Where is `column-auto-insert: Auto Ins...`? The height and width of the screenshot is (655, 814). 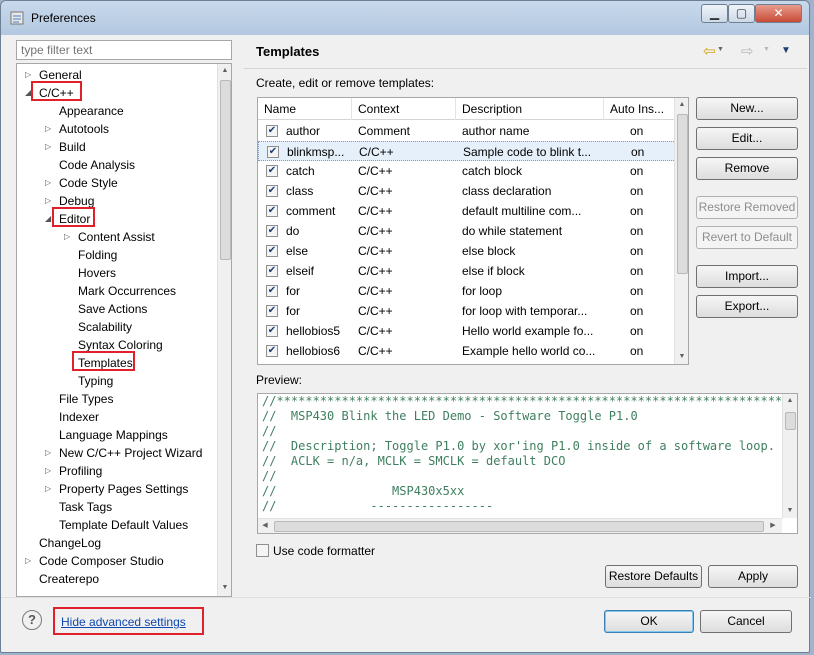
column-auto-insert: Auto Ins... is located at coordinates (640, 109).